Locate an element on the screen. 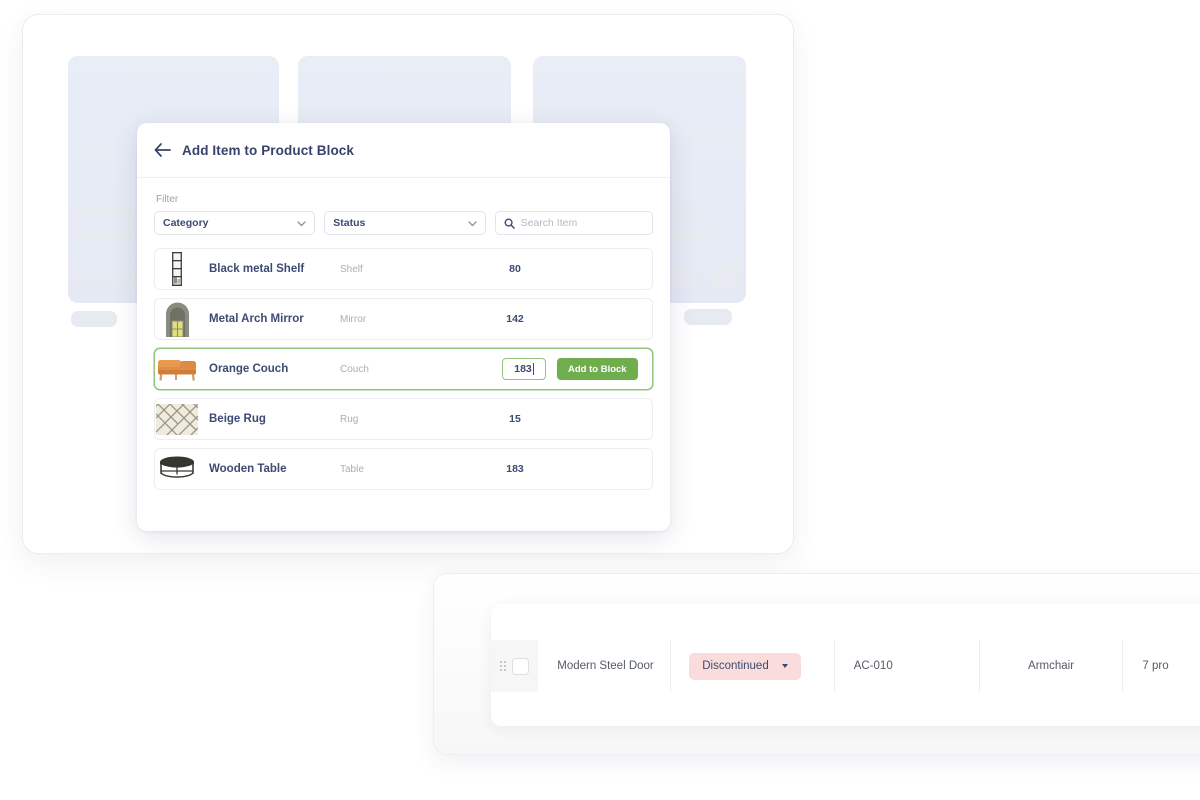 Image resolution: width=1200 pixels, height=800 pixels. sku-cell: AC-010 is located at coordinates (907, 666).